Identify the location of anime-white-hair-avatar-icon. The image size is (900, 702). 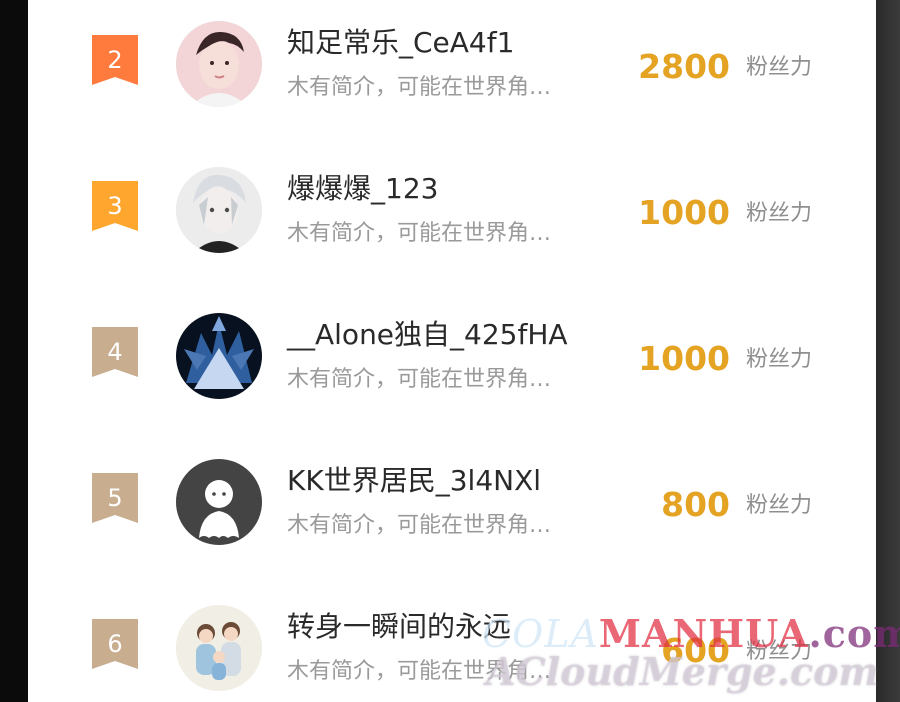
(219, 210).